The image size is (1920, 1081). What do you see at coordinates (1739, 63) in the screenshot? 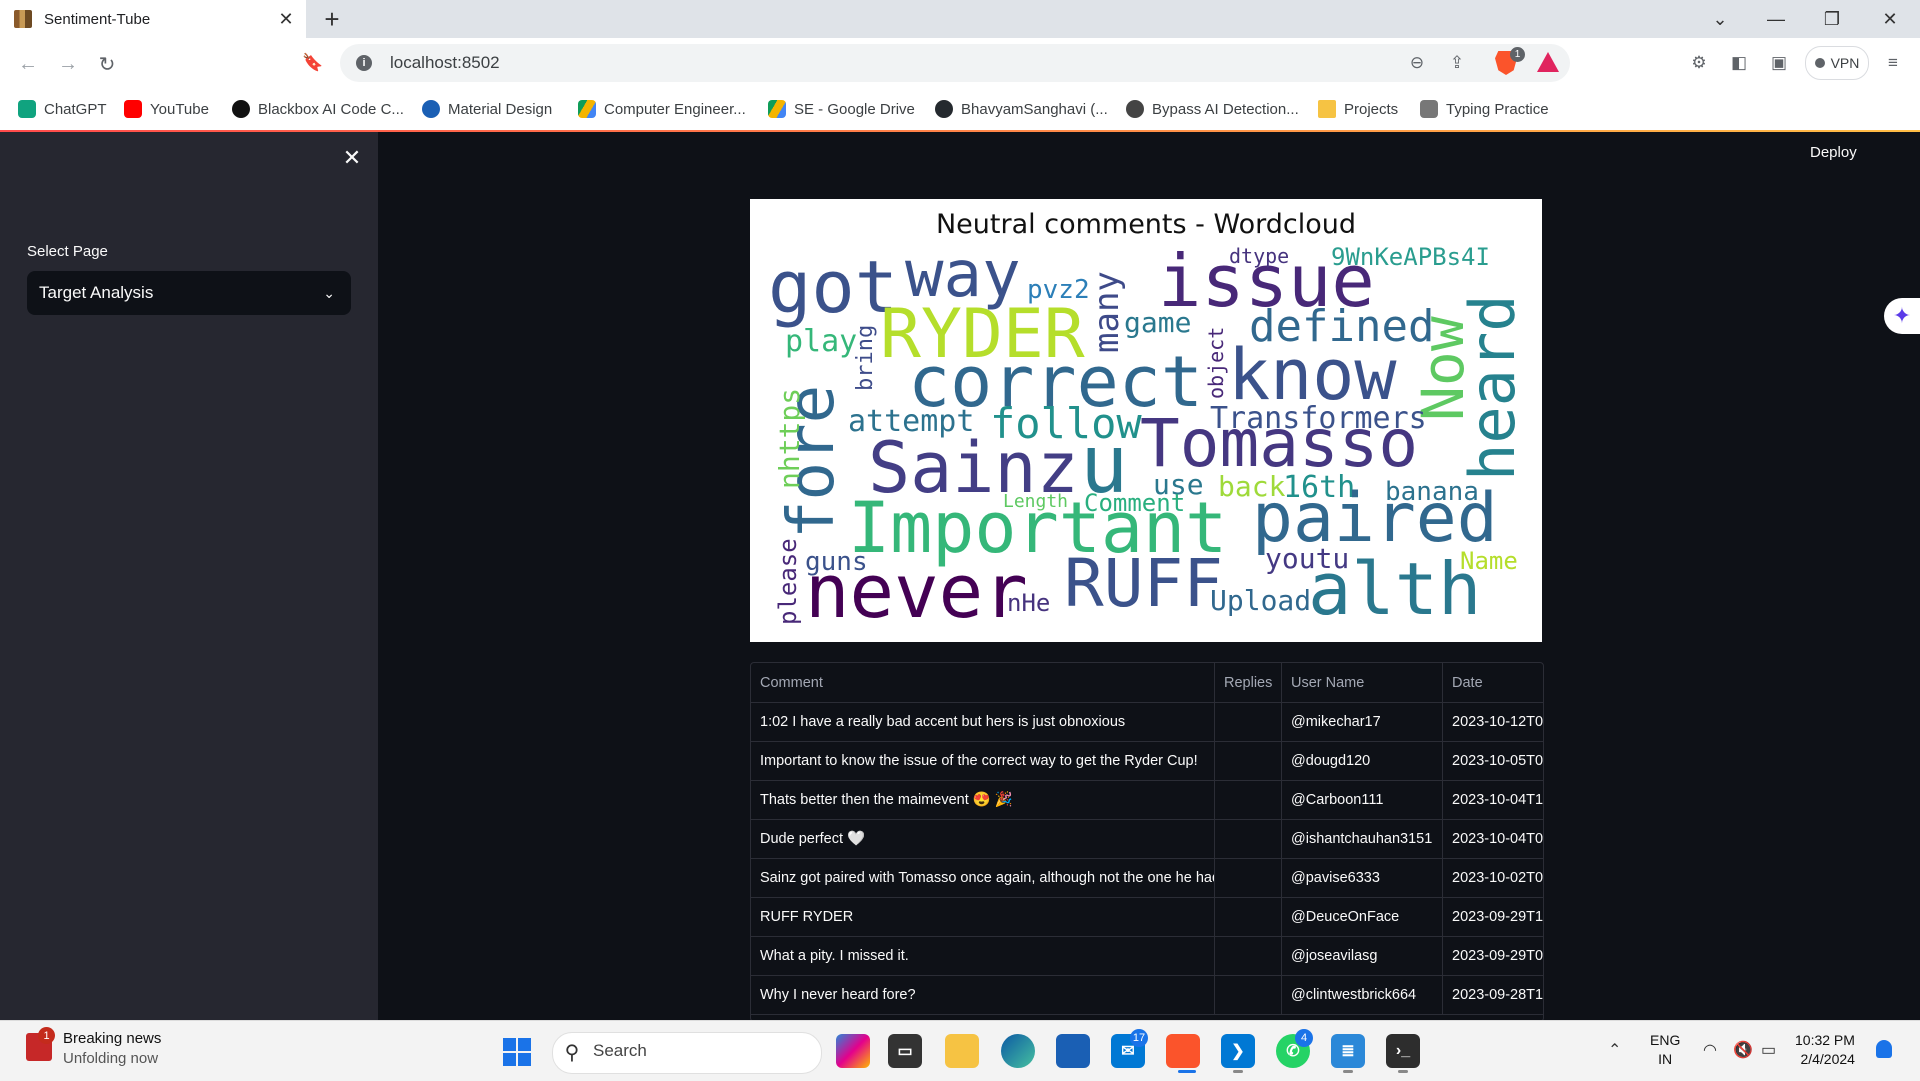
I see `sidebar-toggle-icon: ◧` at bounding box center [1739, 63].